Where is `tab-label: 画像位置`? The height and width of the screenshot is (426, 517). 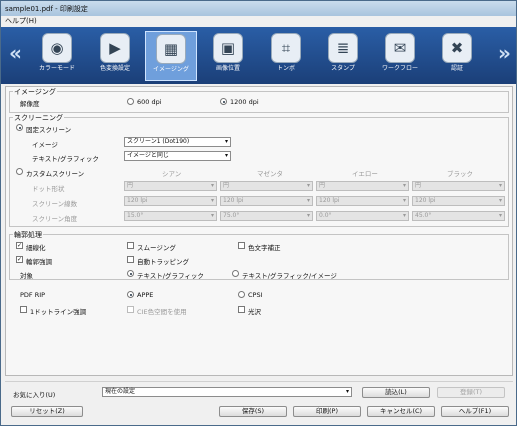 tab-label: 画像位置 is located at coordinates (227, 68).